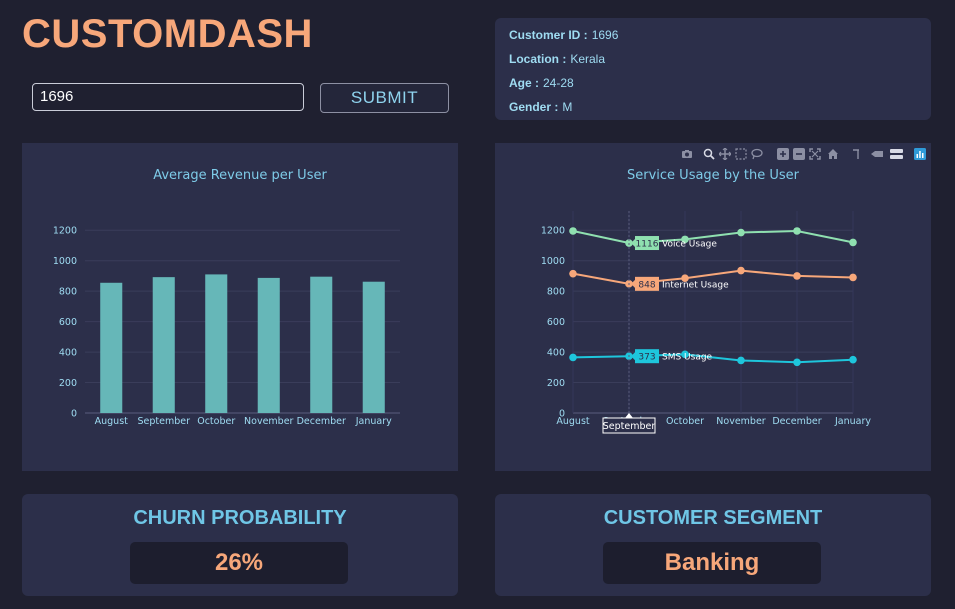 The width and height of the screenshot is (955, 609). I want to click on location-row: Location : Kerala, so click(557, 59).